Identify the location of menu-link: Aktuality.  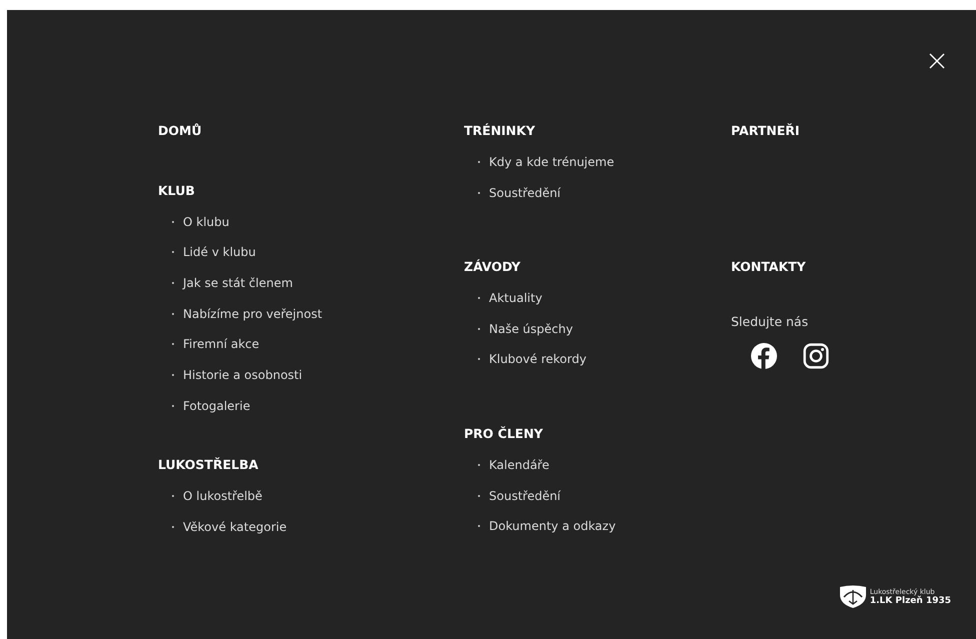
(515, 298).